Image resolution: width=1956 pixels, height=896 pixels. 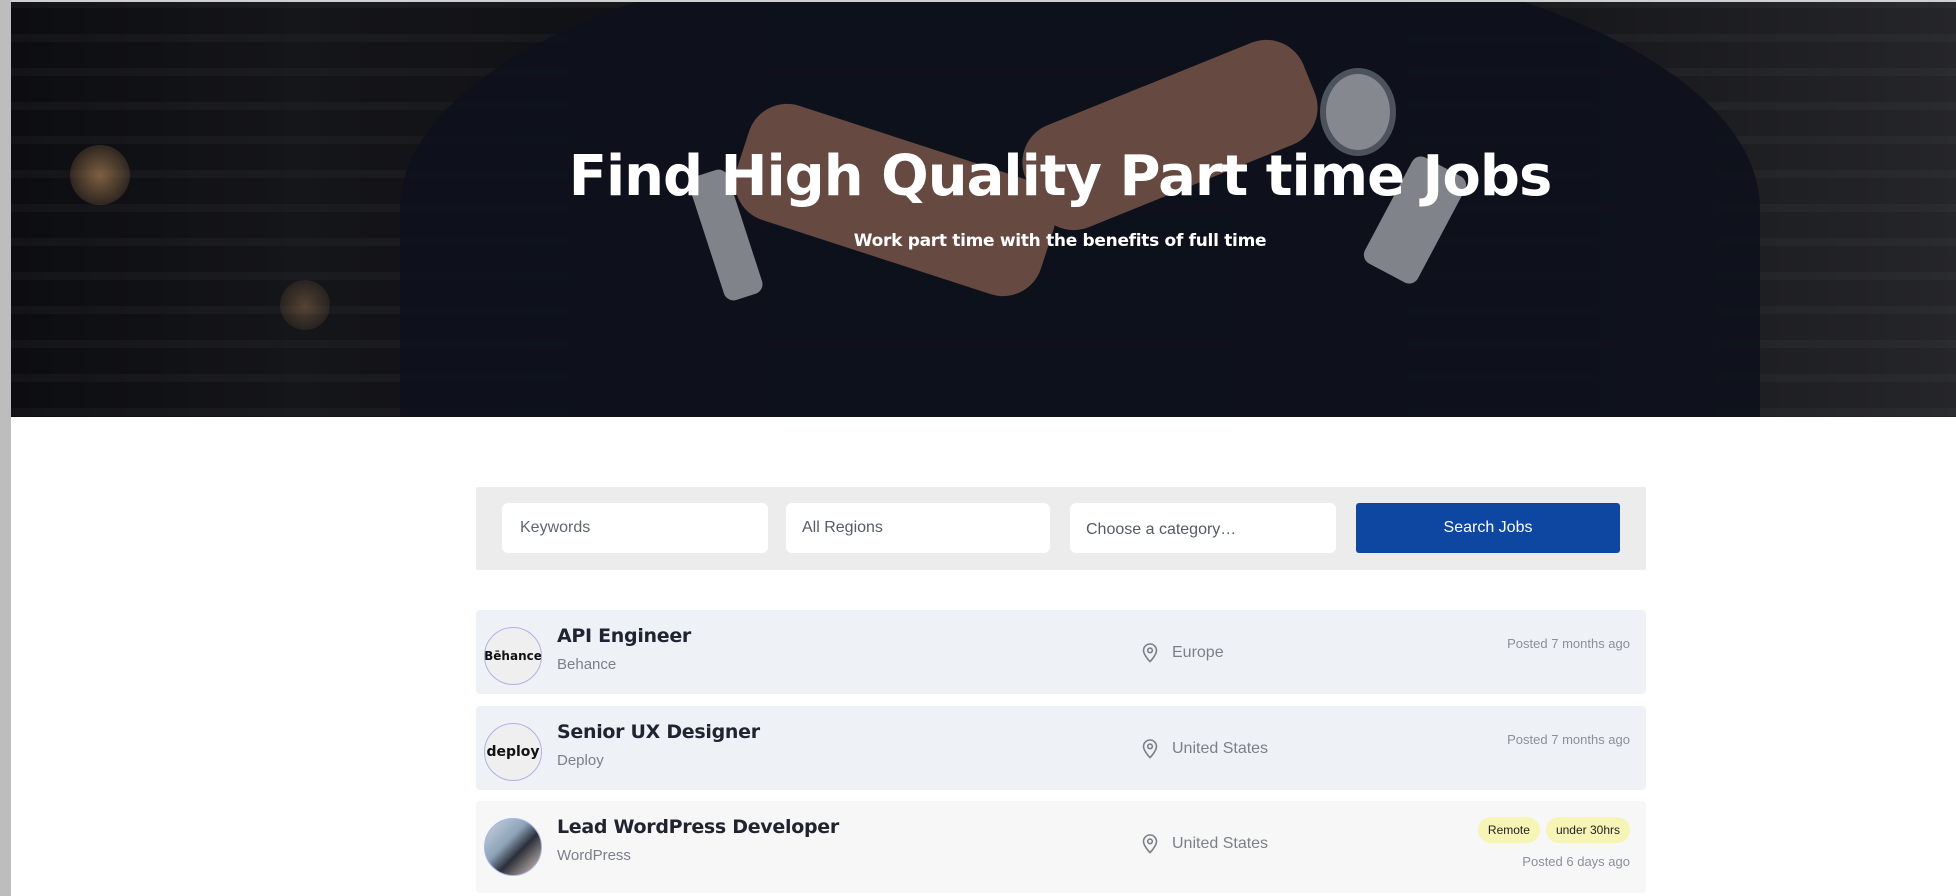 What do you see at coordinates (1508, 830) in the screenshot?
I see `tag-remote: Remote` at bounding box center [1508, 830].